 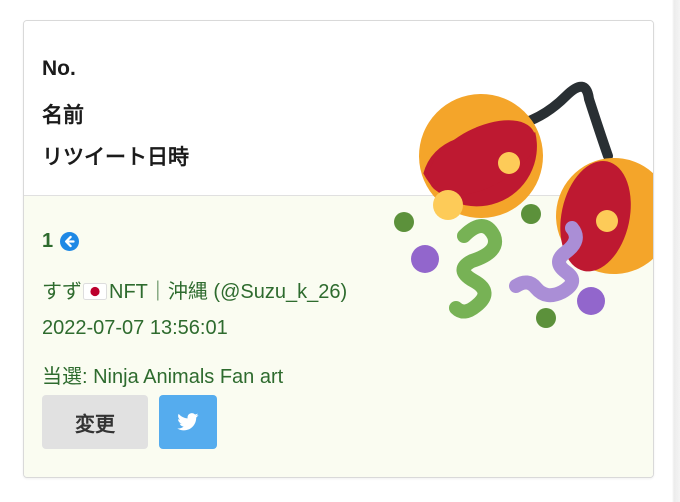 I want to click on change-button: 変更, so click(x=95, y=422).